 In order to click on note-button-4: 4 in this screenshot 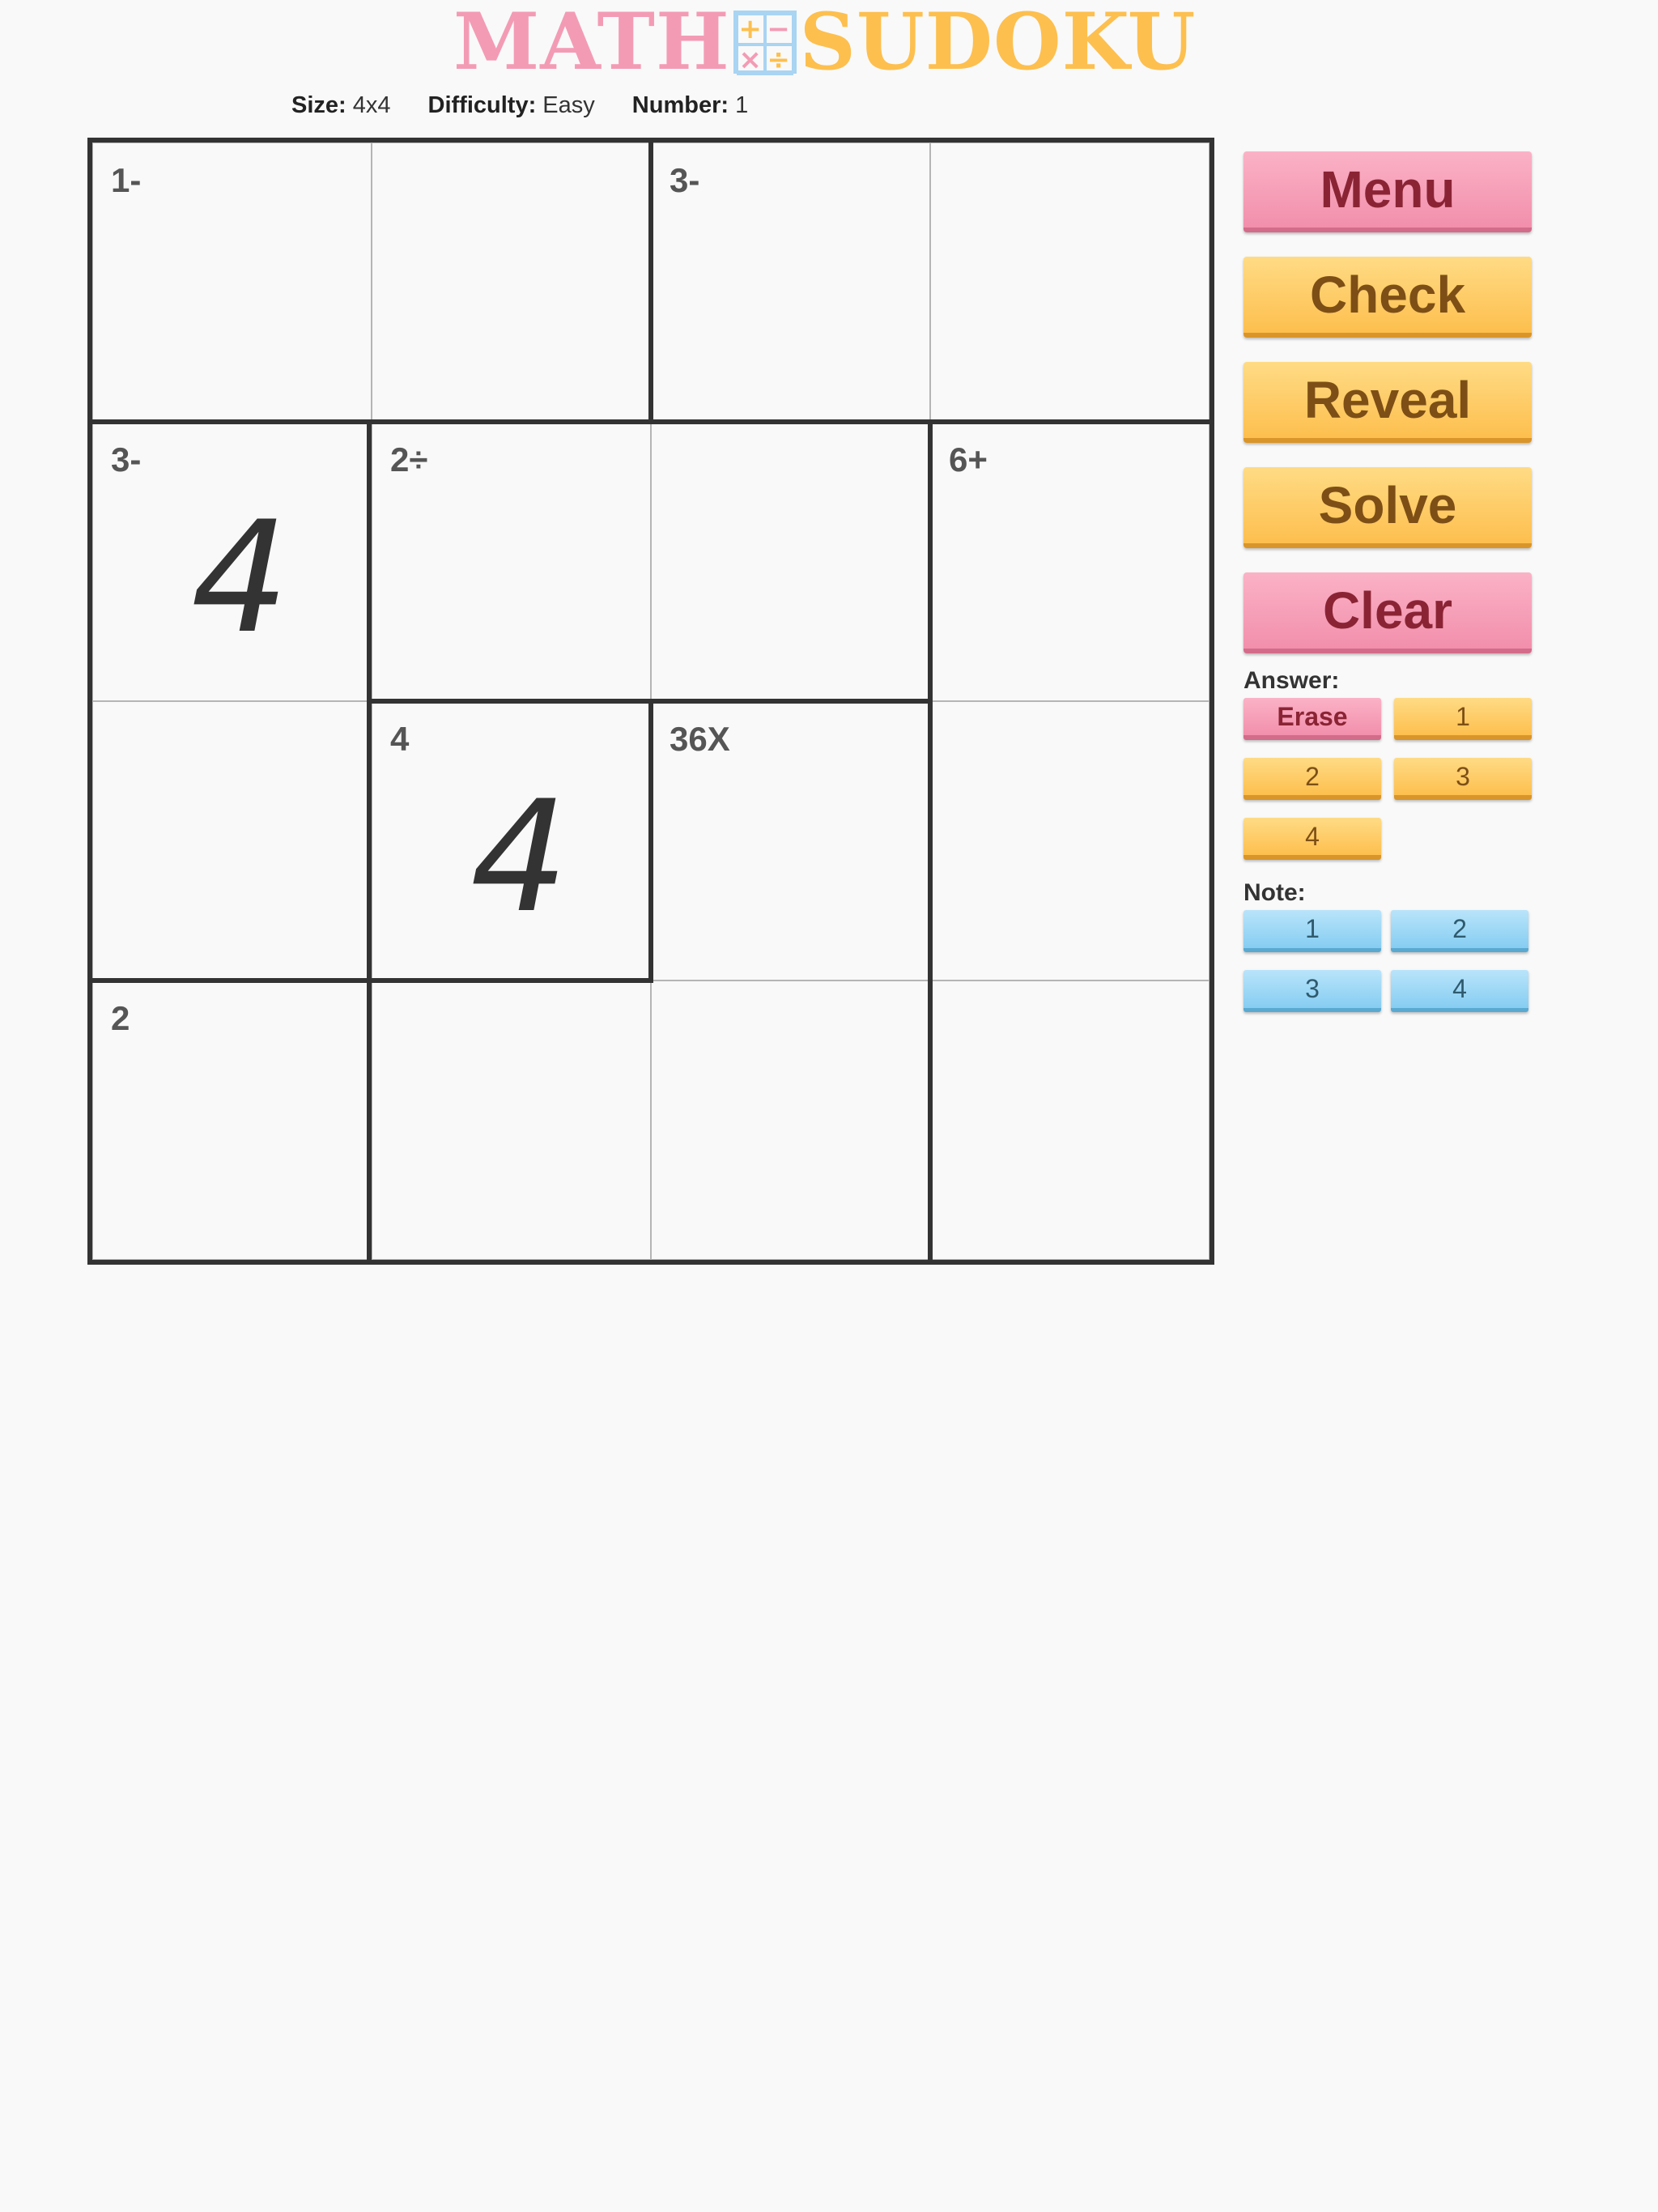, I will do `click(1459, 991)`.